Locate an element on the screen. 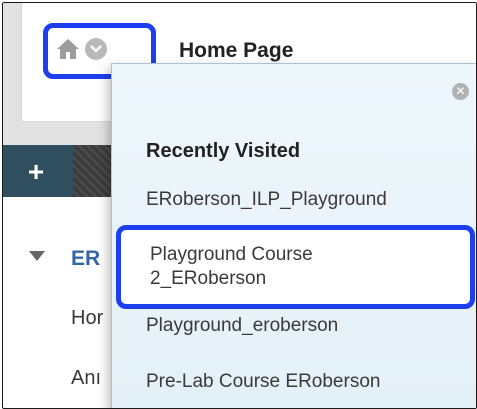 This screenshot has height=409, width=477. menu-heading: Recently Visited is located at coordinates (223, 151).